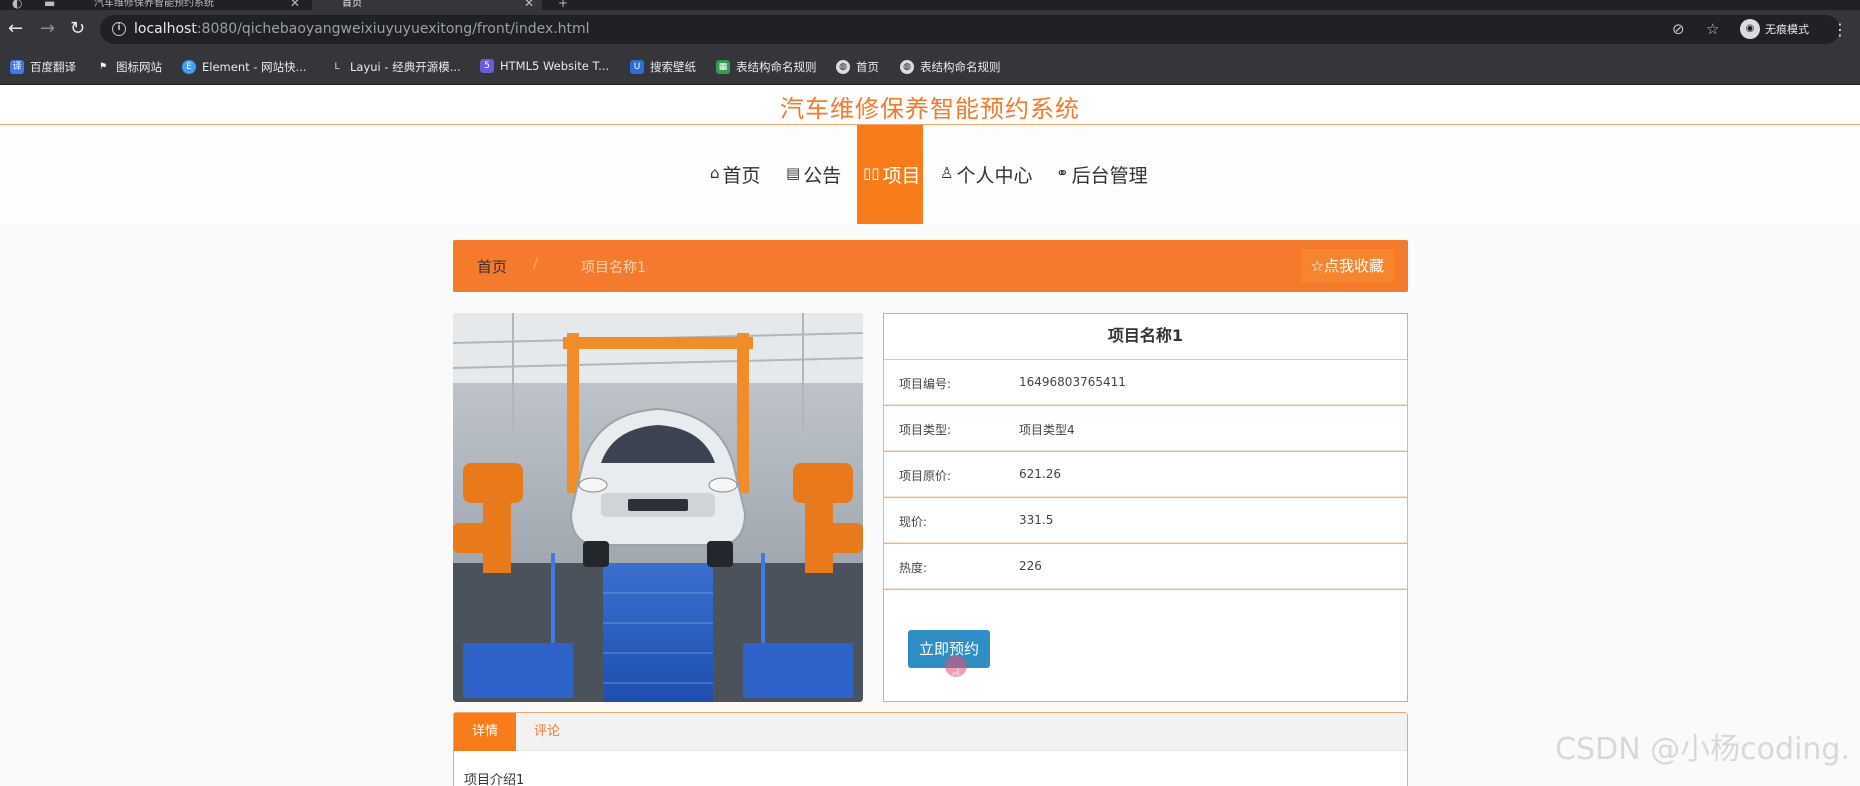 This screenshot has width=1860, height=786. What do you see at coordinates (1145, 429) in the screenshot?
I see `info-row-type: 项目类型: 项目类型4` at bounding box center [1145, 429].